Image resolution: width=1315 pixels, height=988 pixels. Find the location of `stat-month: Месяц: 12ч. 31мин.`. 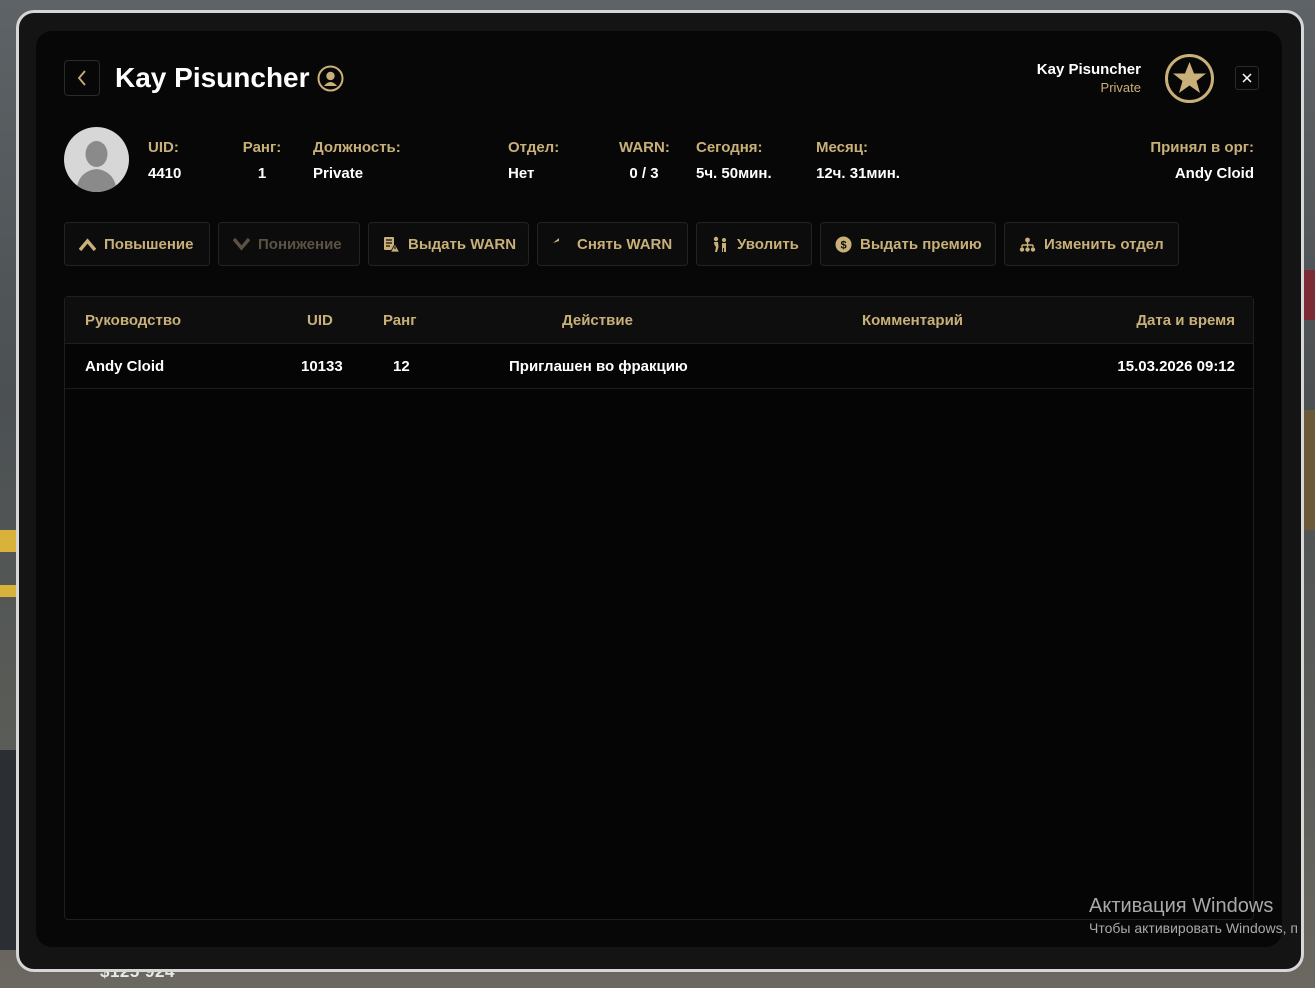

stat-month: Месяц: 12ч. 31мин. is located at coordinates (858, 160).